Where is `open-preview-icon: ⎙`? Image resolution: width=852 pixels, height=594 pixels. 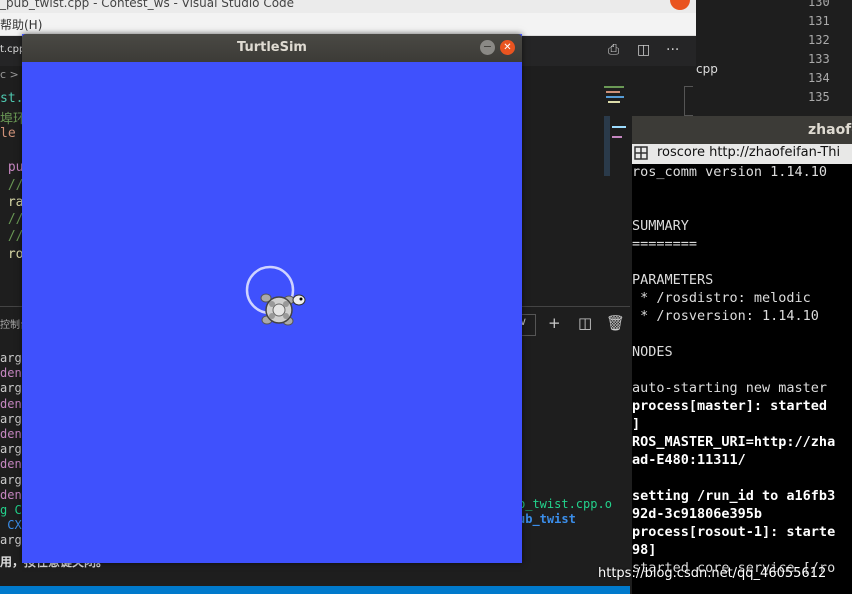 open-preview-icon: ⎙ is located at coordinates (613, 50).